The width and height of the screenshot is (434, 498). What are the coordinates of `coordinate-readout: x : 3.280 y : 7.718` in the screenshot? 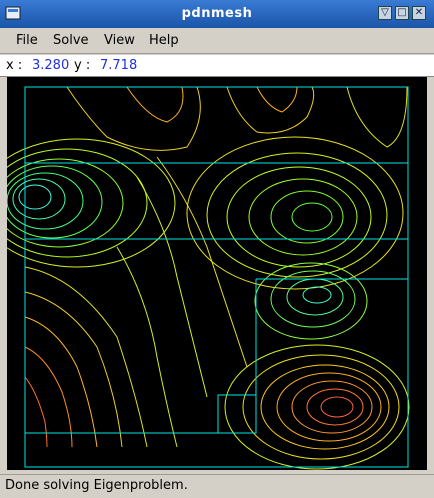 It's located at (217, 66).